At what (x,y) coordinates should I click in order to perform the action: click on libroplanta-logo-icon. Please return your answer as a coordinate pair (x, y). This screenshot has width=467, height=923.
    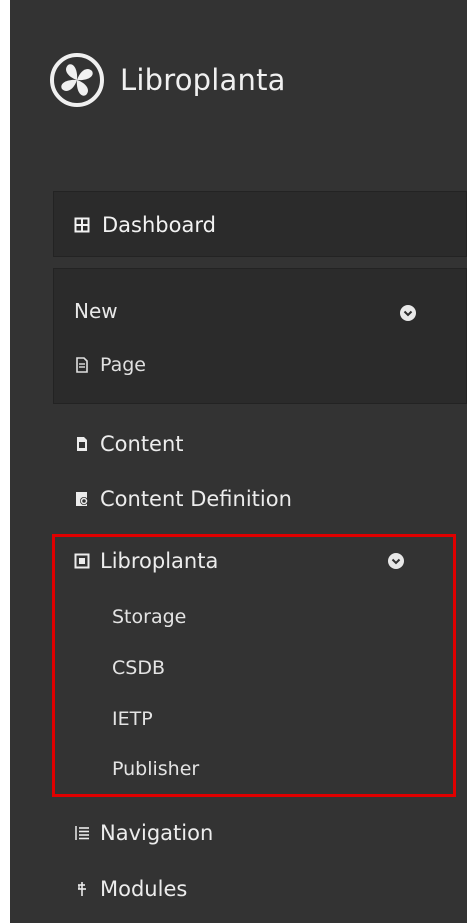
    Looking at the image, I should click on (77, 80).